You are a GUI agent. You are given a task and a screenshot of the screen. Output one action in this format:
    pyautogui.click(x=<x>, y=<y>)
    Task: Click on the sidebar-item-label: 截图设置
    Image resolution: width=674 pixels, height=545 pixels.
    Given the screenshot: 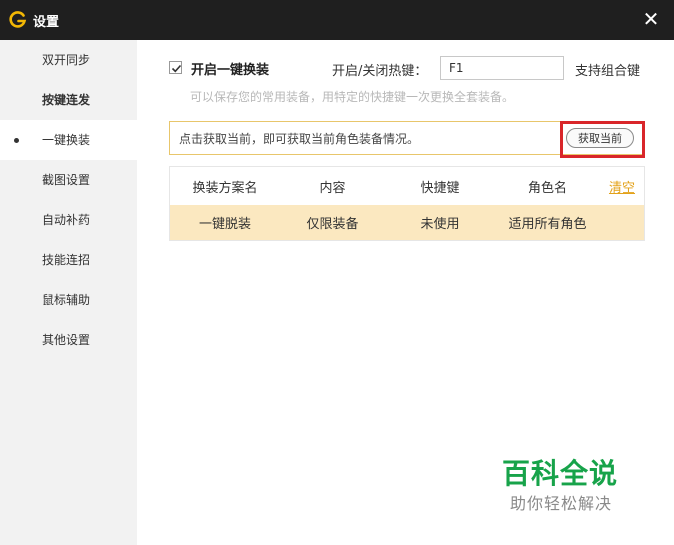 What is the action you would take?
    pyautogui.click(x=66, y=180)
    